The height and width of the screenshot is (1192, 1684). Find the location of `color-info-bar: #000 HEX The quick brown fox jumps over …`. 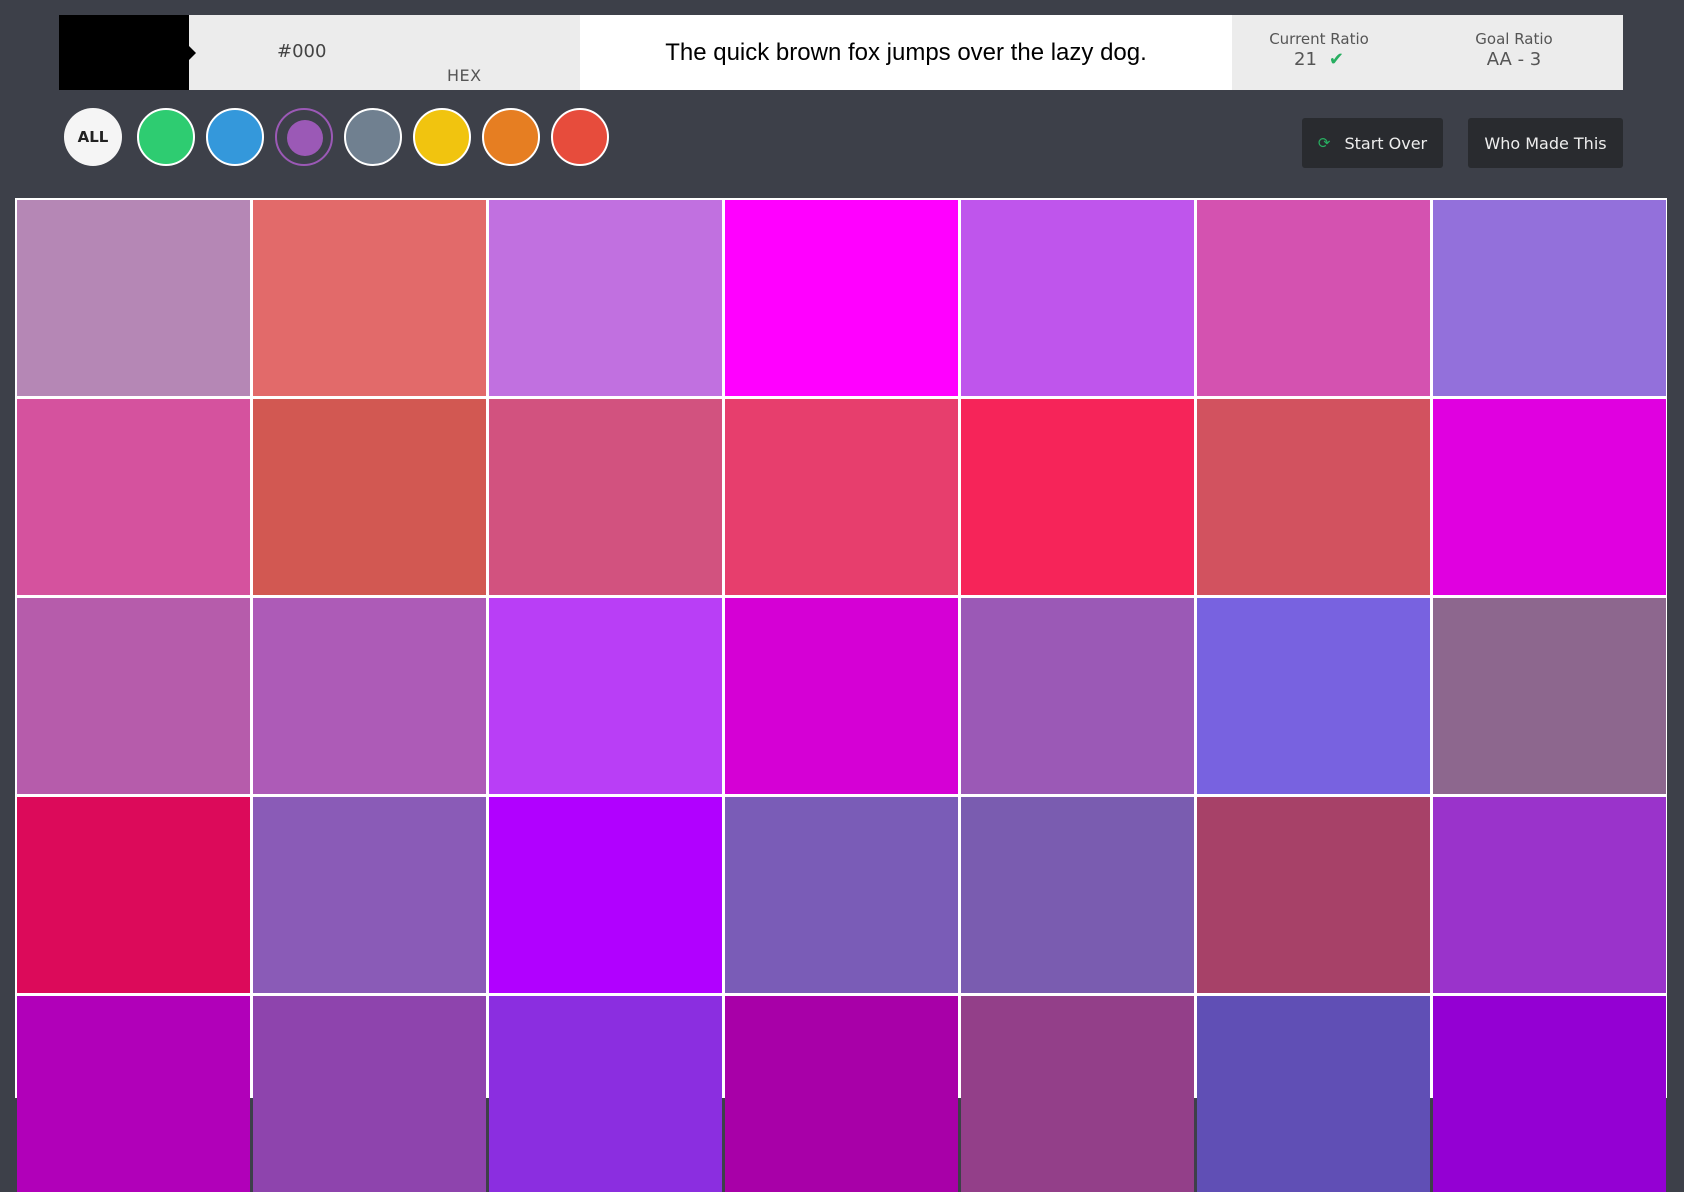

color-info-bar: #000 HEX The quick brown fox jumps over … is located at coordinates (841, 52).